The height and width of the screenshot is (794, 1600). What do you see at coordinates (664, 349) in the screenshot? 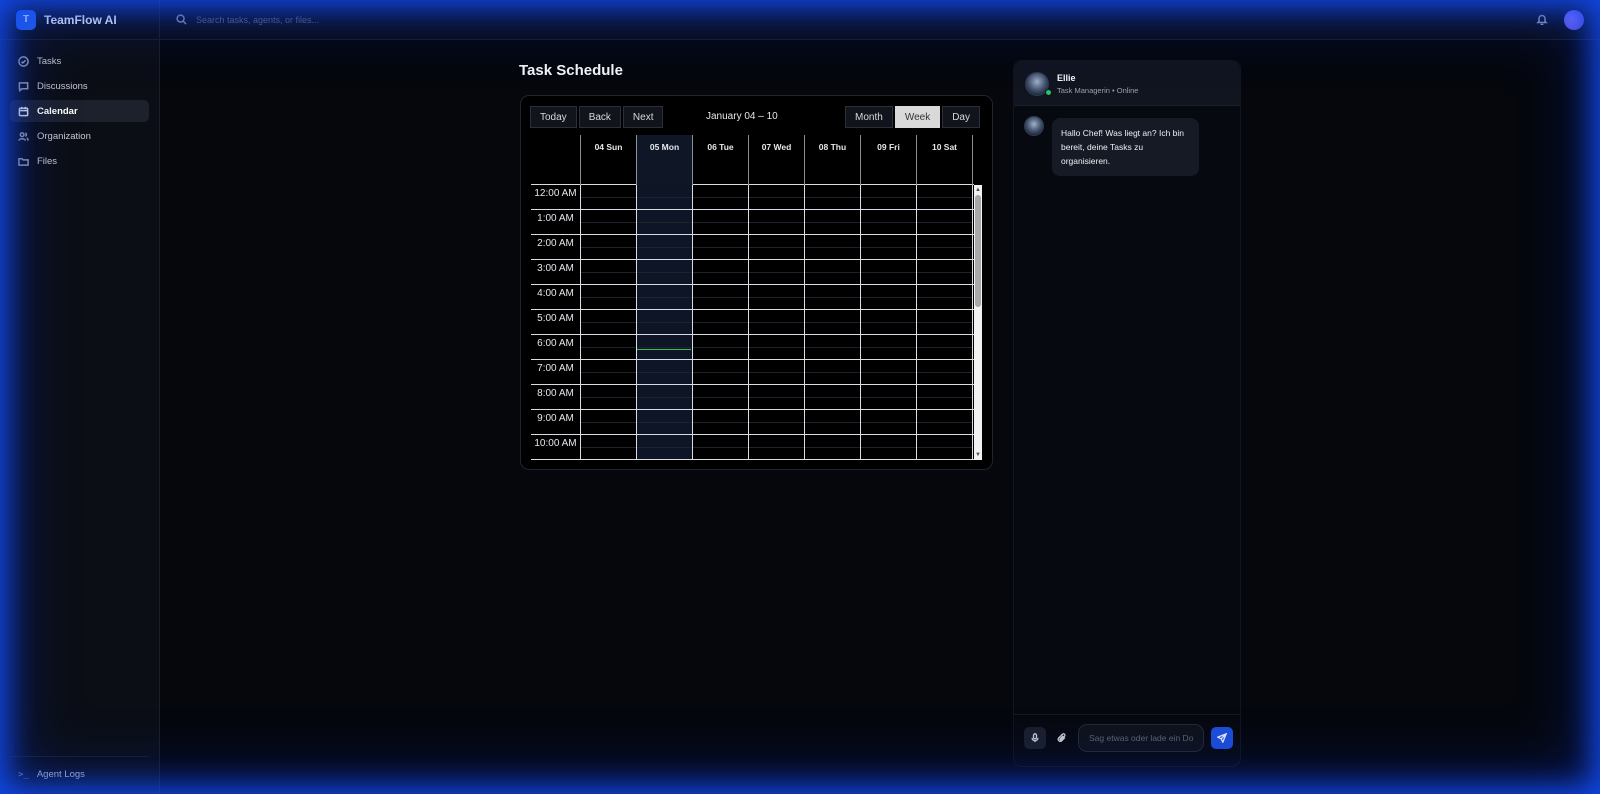
I see `current-time-indicator` at bounding box center [664, 349].